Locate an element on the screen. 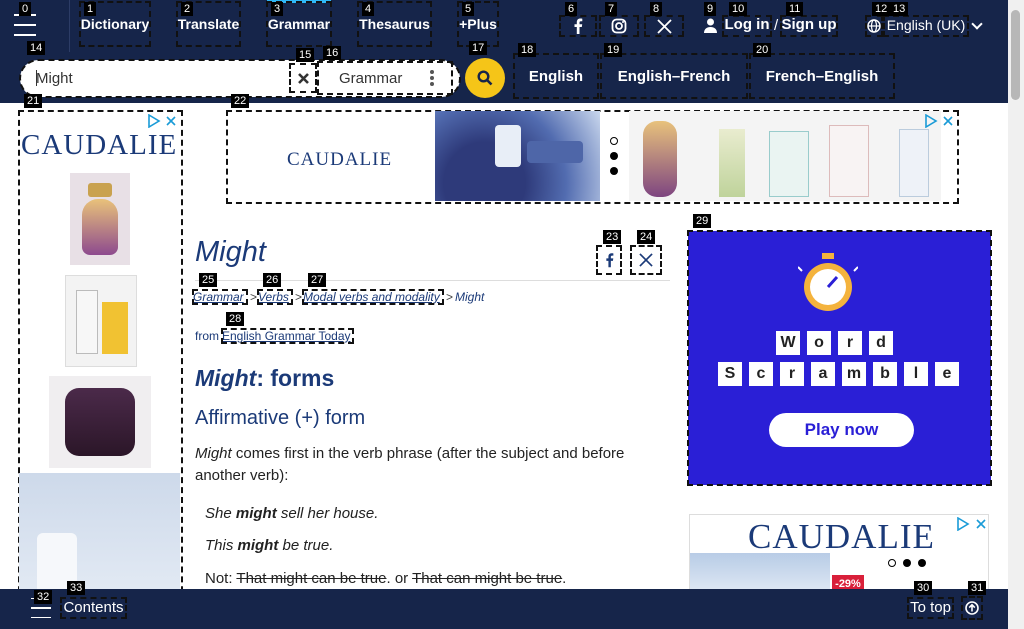 The image size is (1024, 629). right-ad-carousel-dots is located at coordinates (908, 564).